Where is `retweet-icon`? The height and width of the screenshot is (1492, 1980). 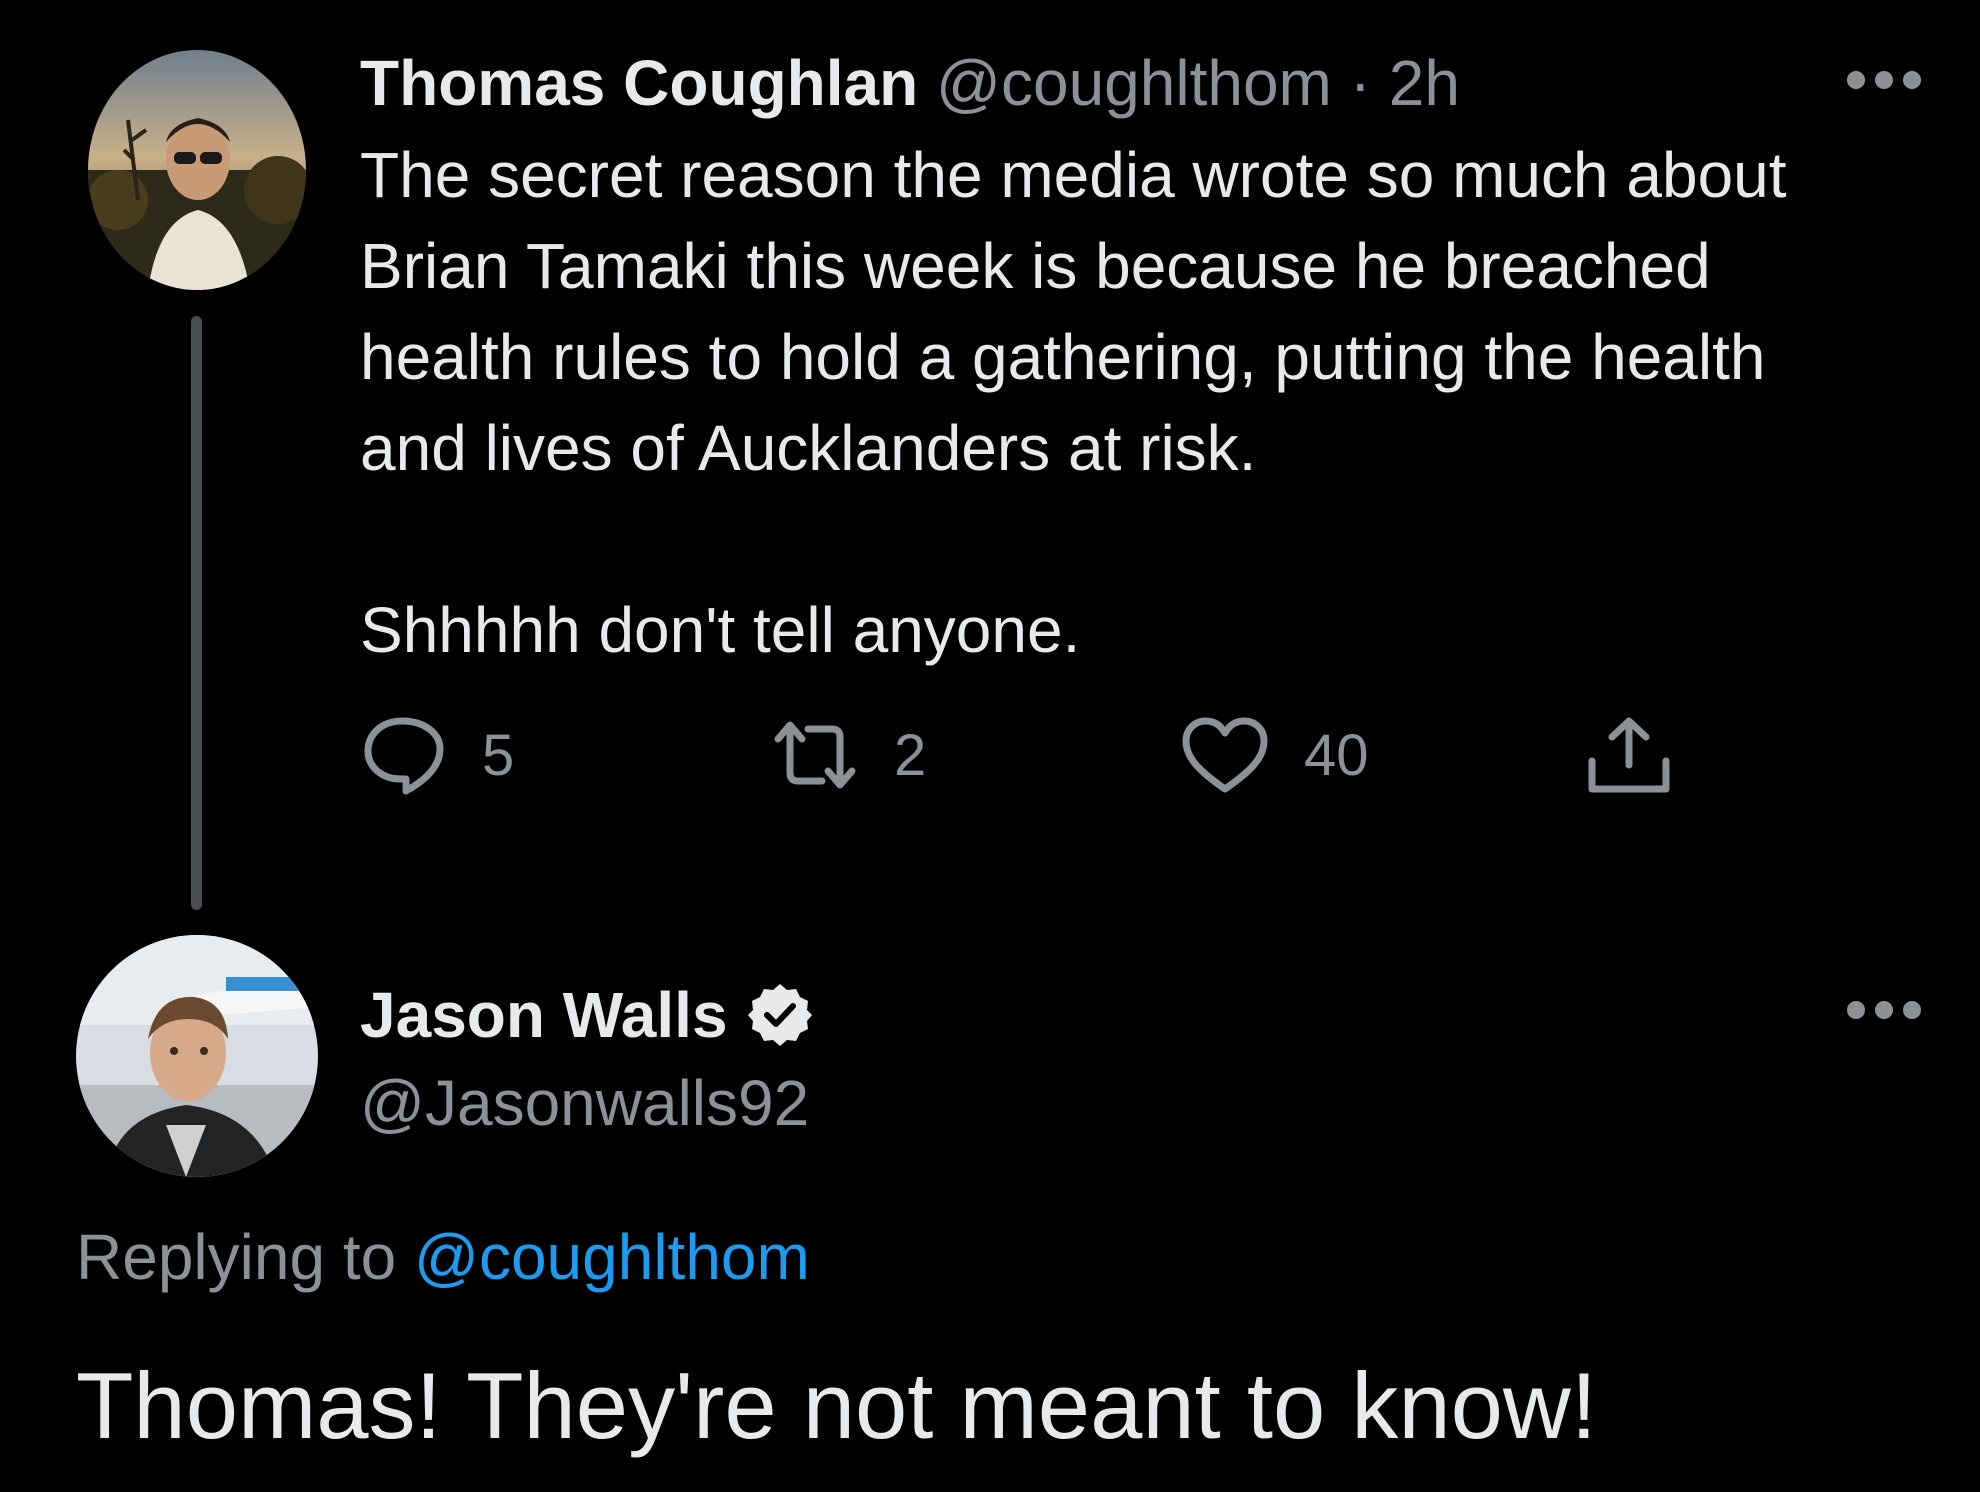 retweet-icon is located at coordinates (815, 755).